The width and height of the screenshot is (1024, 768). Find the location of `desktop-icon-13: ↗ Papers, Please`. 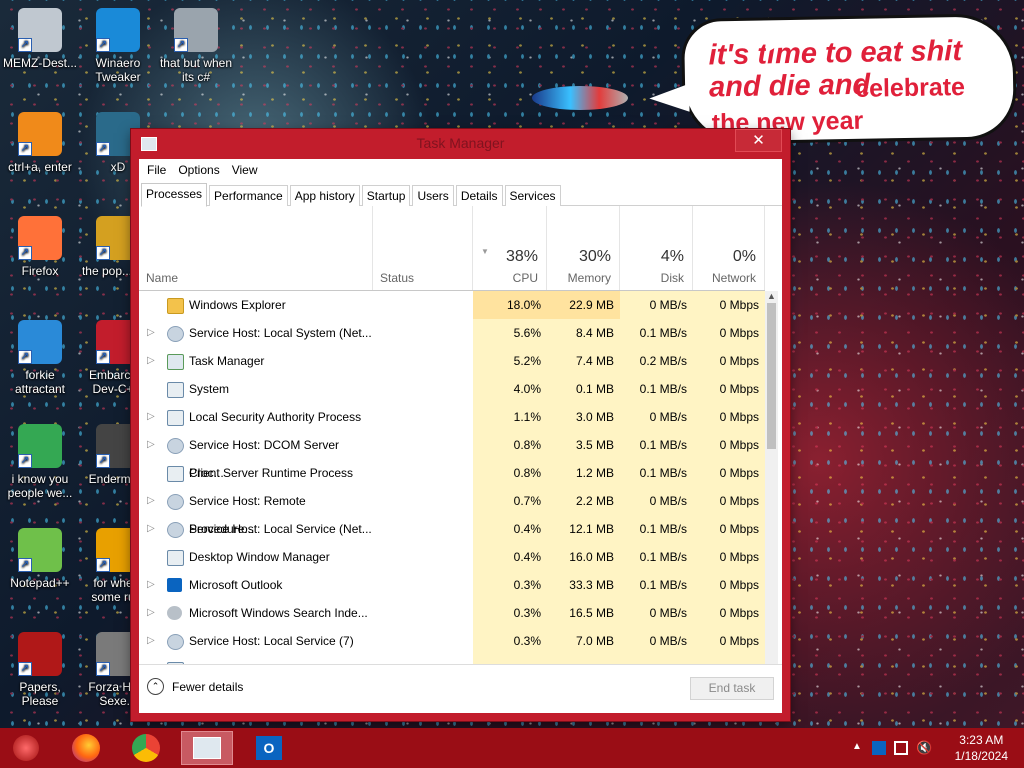

desktop-icon-13: ↗ Papers, Please is located at coordinates (40, 670).